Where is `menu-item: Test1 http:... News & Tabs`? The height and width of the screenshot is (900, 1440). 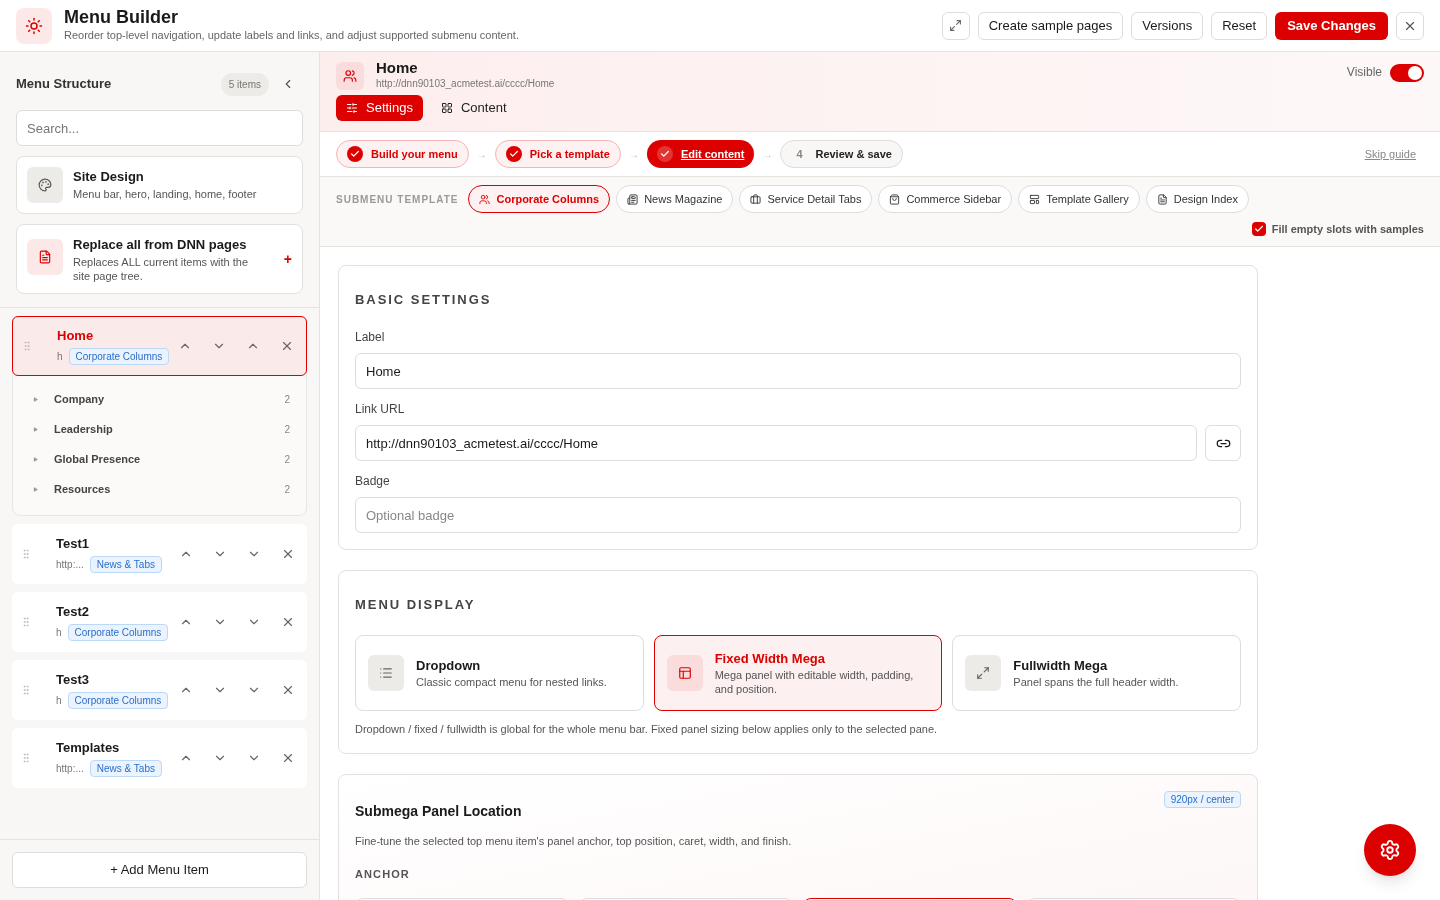
menu-item: Test1 http:... News & Tabs is located at coordinates (159, 553).